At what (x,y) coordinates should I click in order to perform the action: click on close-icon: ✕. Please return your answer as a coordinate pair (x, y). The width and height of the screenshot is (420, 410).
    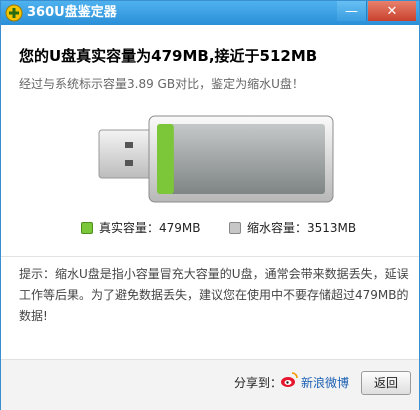
    Looking at the image, I should click on (392, 11).